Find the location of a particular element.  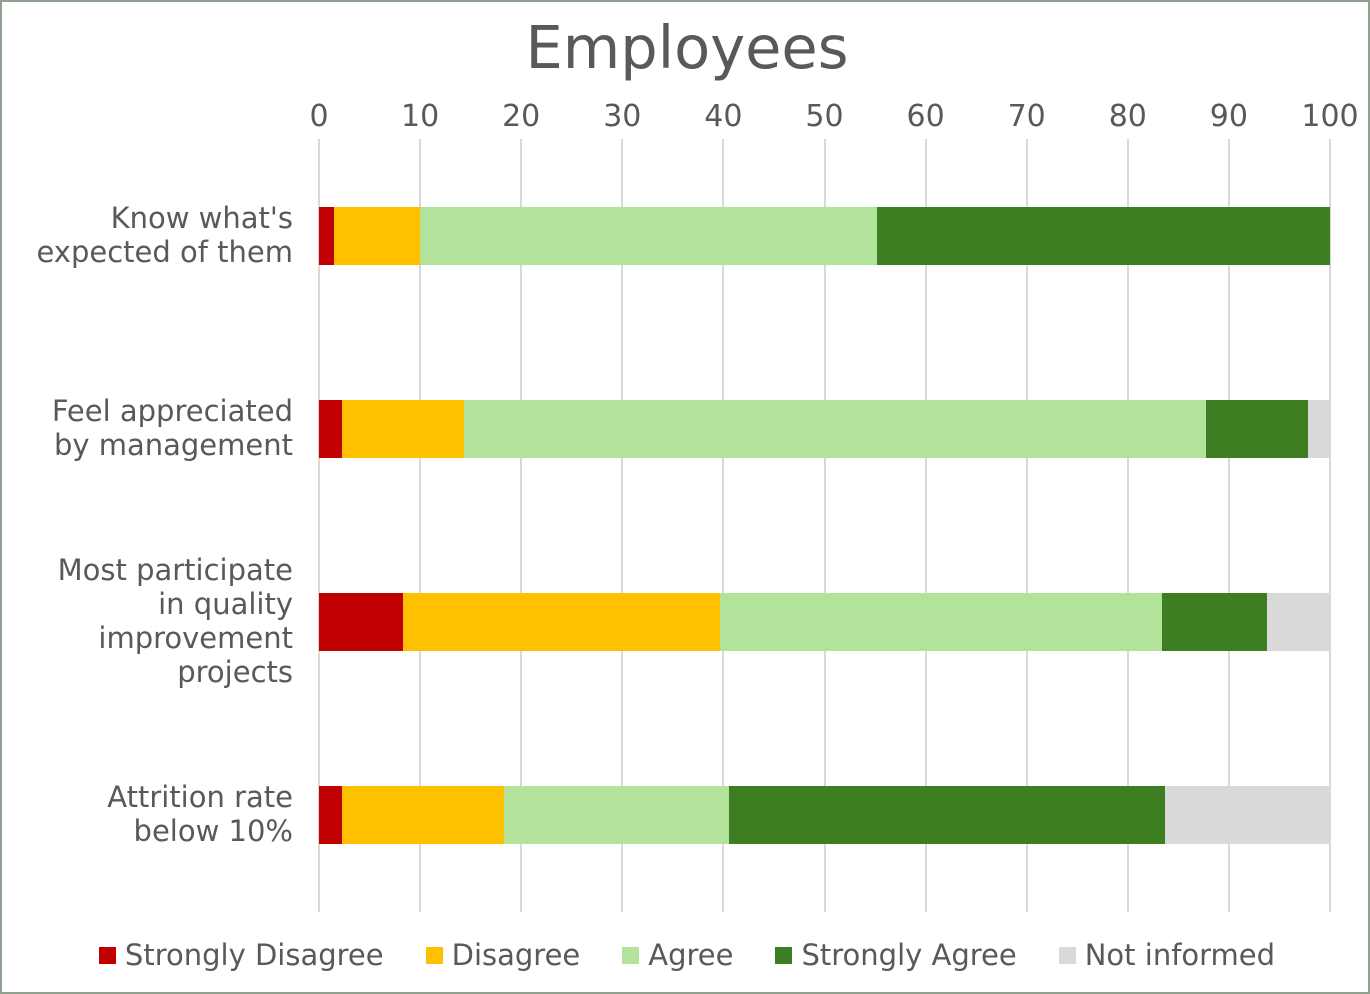

legend-label: Strongly Agree is located at coordinates (909, 955).